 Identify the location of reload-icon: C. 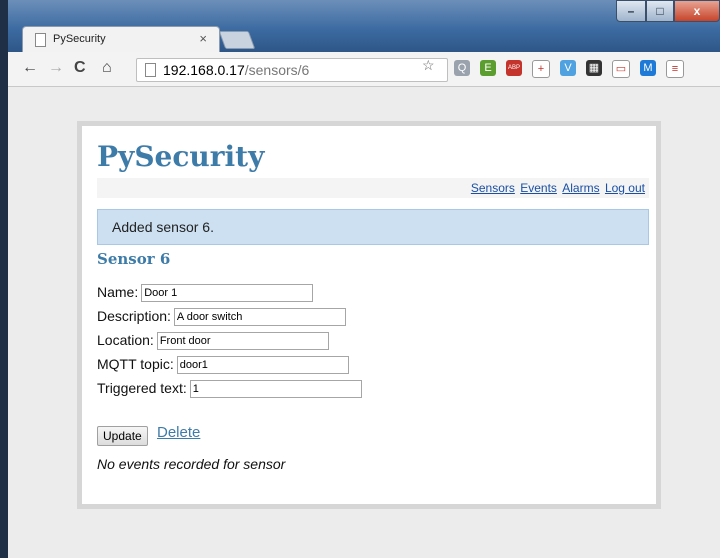
(80, 68).